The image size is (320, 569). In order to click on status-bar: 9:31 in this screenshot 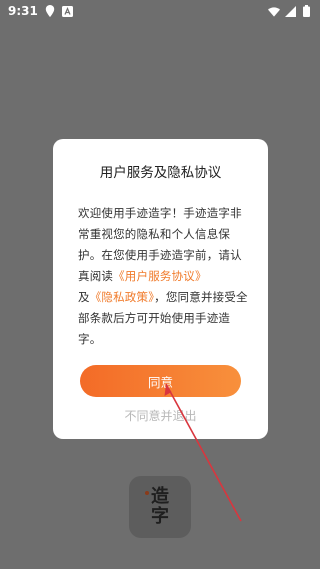, I will do `click(160, 11)`.